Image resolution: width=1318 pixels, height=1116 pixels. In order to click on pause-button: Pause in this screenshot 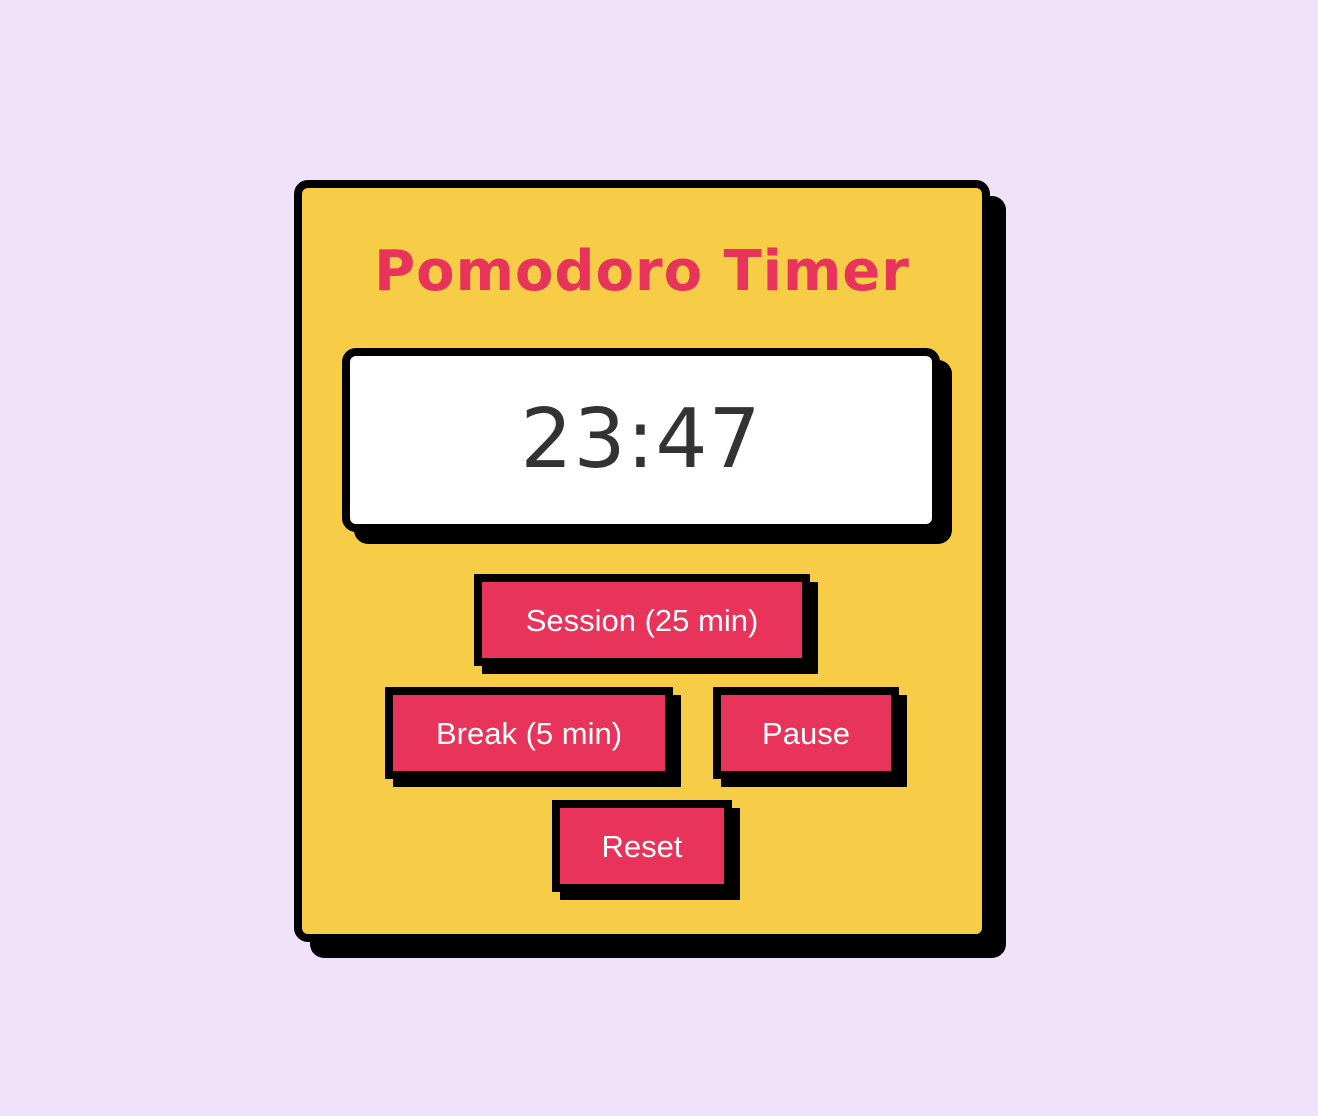, I will do `click(806, 733)`.